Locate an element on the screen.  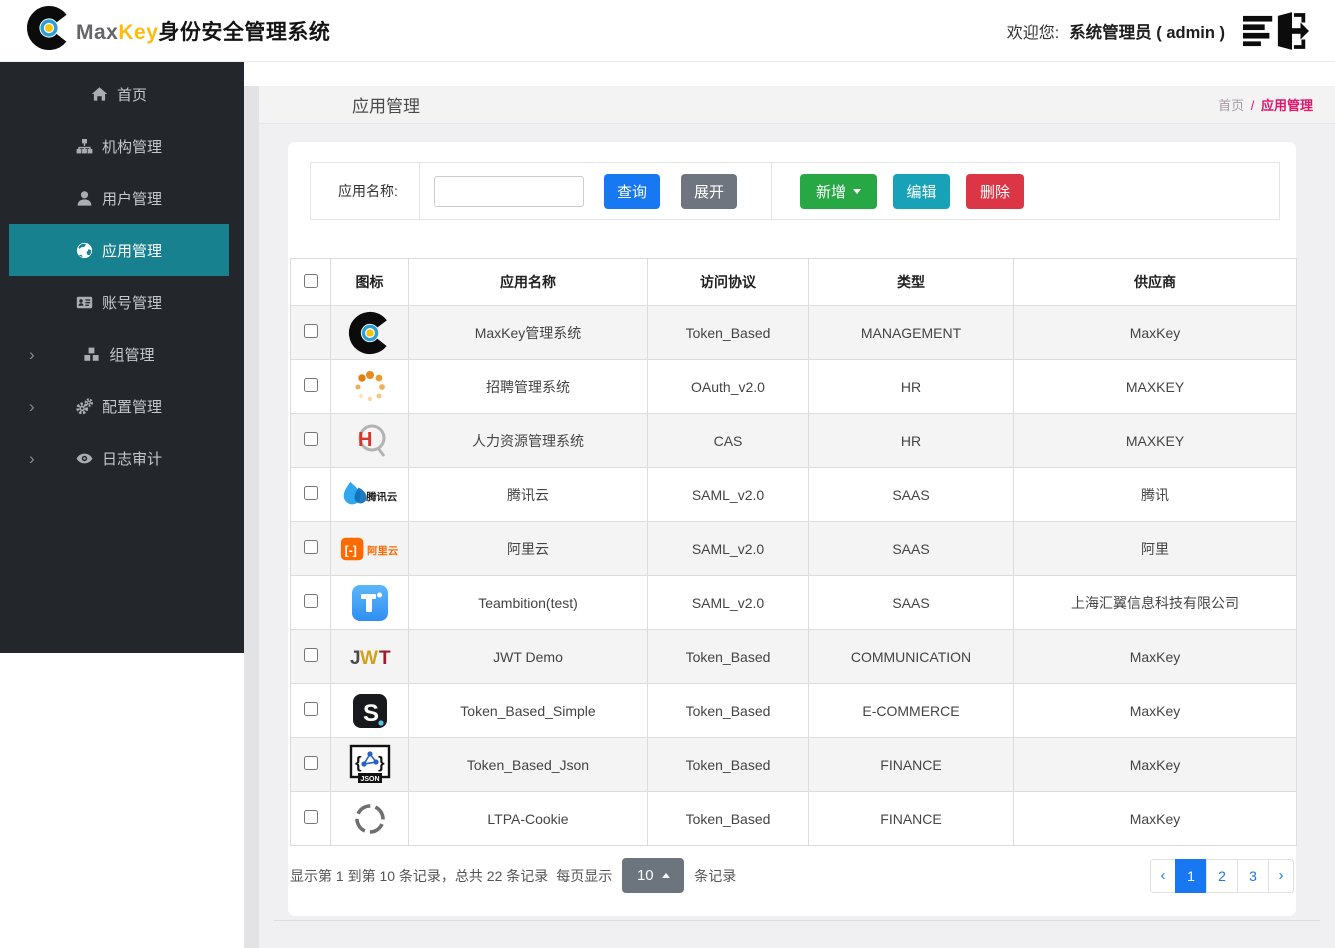
breadcrumb-current: 应用管理 is located at coordinates (1286, 105).